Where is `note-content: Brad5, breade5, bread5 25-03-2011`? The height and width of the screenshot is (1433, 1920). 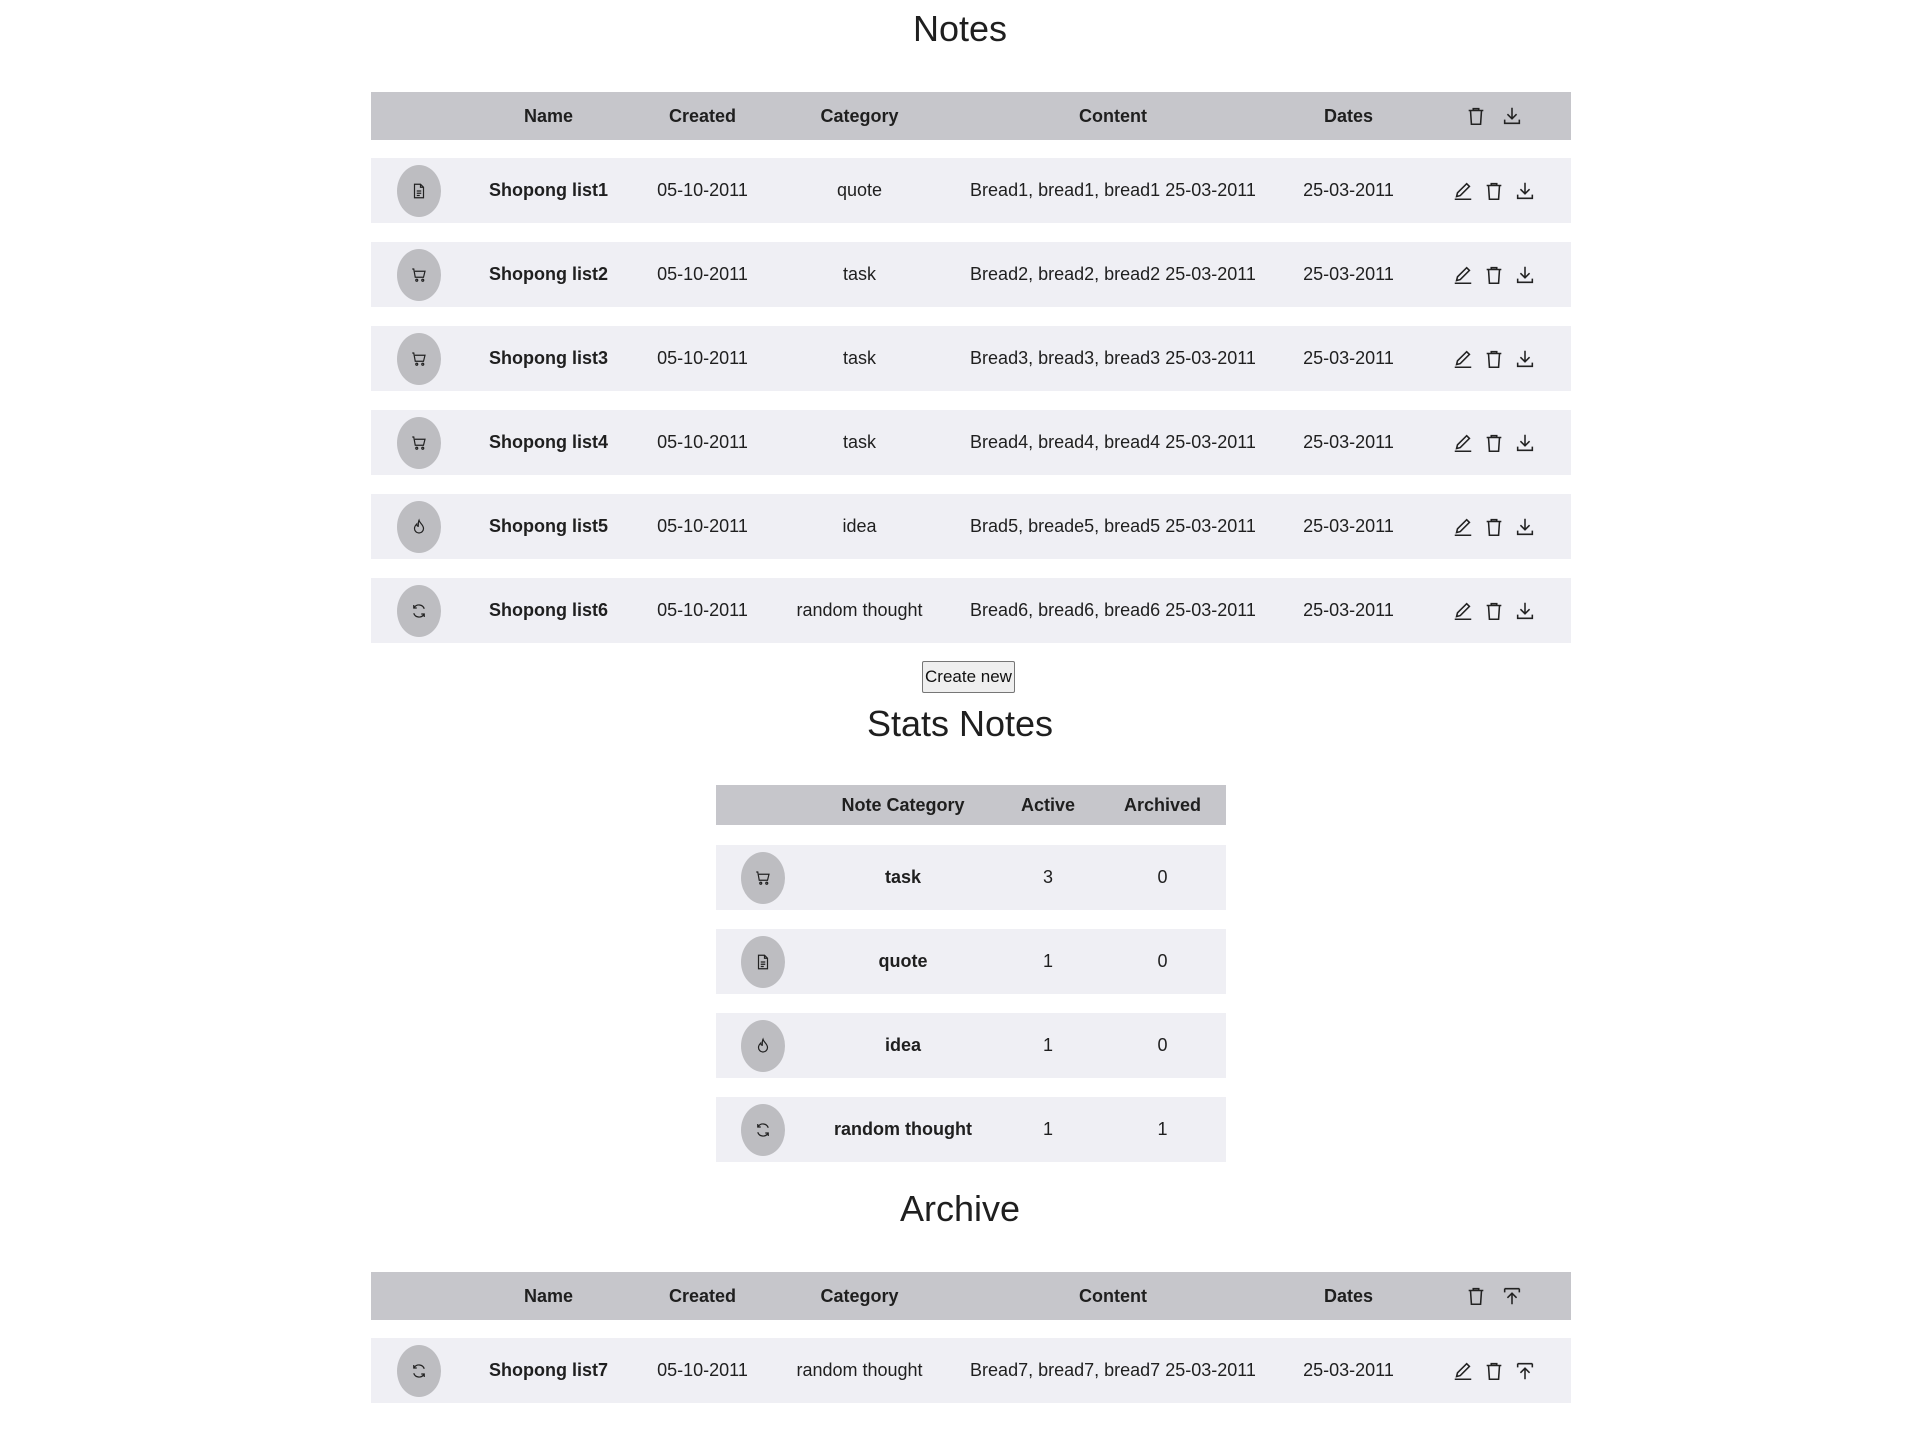
note-content: Brad5, breade5, bread5 25-03-2011 is located at coordinates (1113, 526).